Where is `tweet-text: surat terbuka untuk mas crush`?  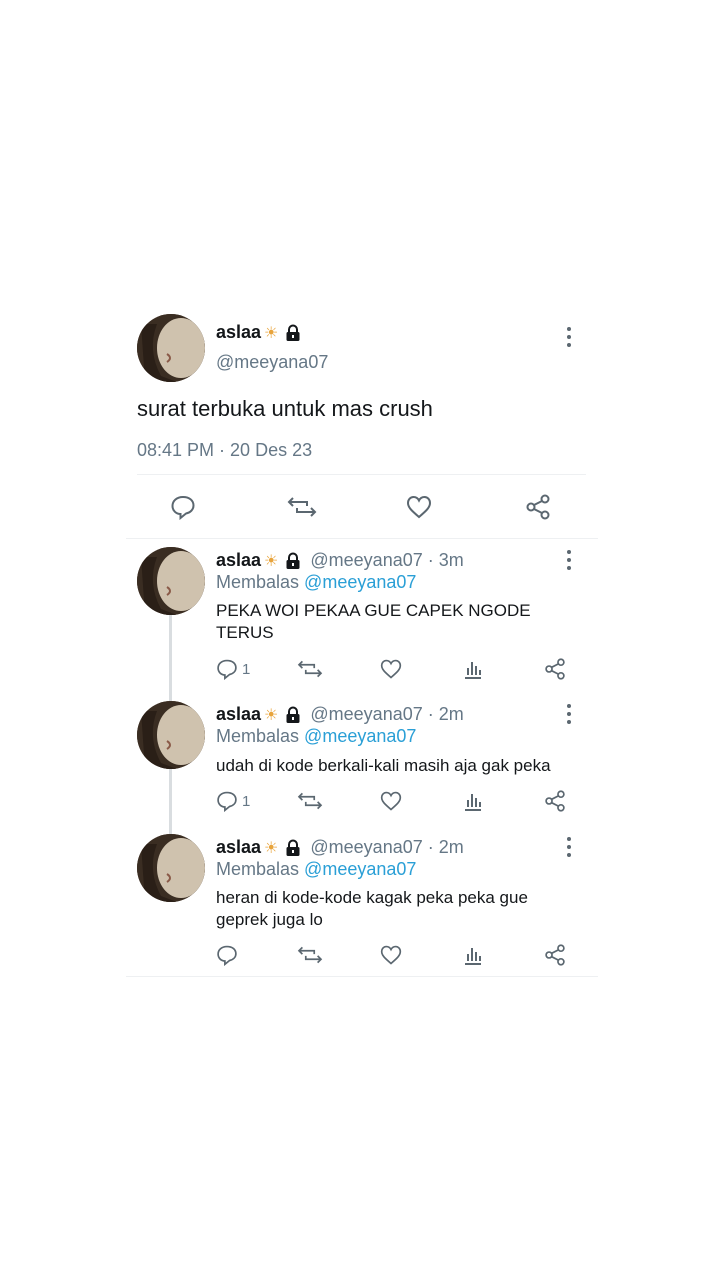
tweet-text: surat terbuka untuk mas crush is located at coordinates (285, 408).